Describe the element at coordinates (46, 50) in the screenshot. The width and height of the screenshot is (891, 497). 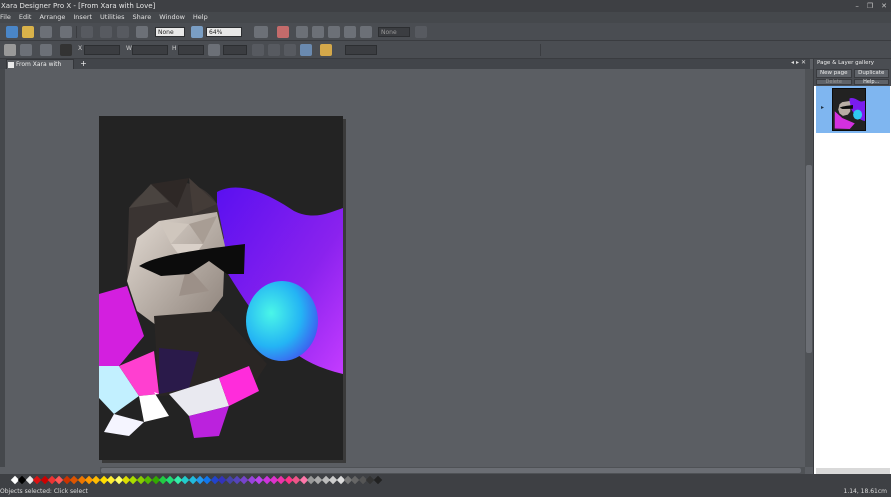
I see `flip-icon` at that location.